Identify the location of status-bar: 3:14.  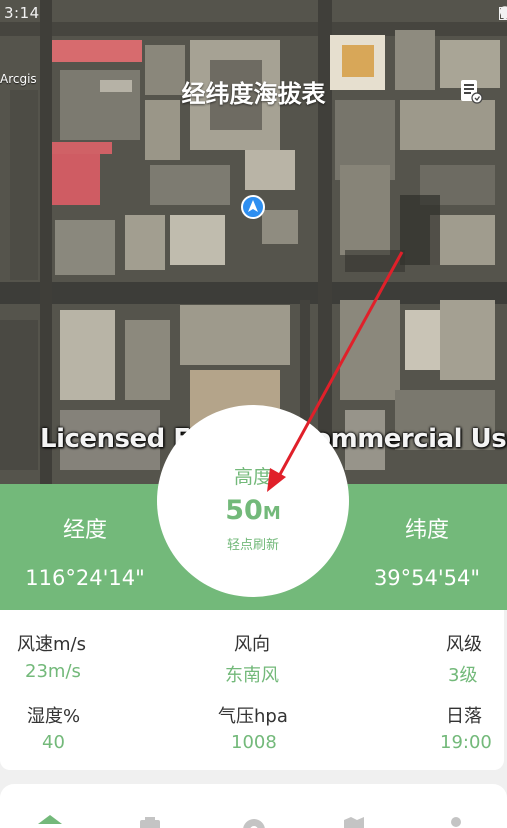
(253, 14).